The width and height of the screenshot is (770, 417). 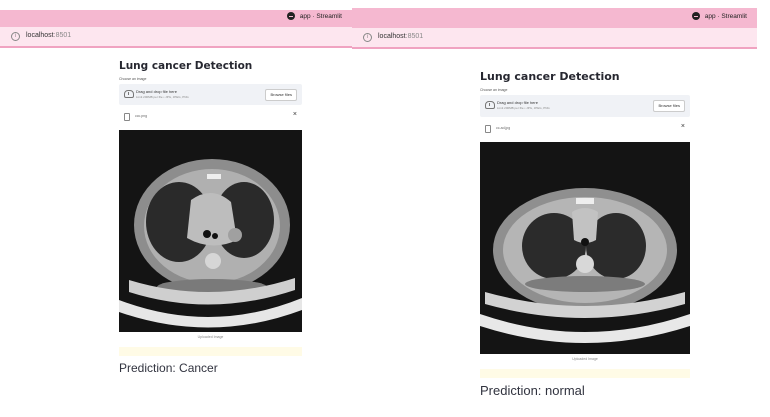 I want to click on uploaded-file-name: ccc.png, so click(x=141, y=116).